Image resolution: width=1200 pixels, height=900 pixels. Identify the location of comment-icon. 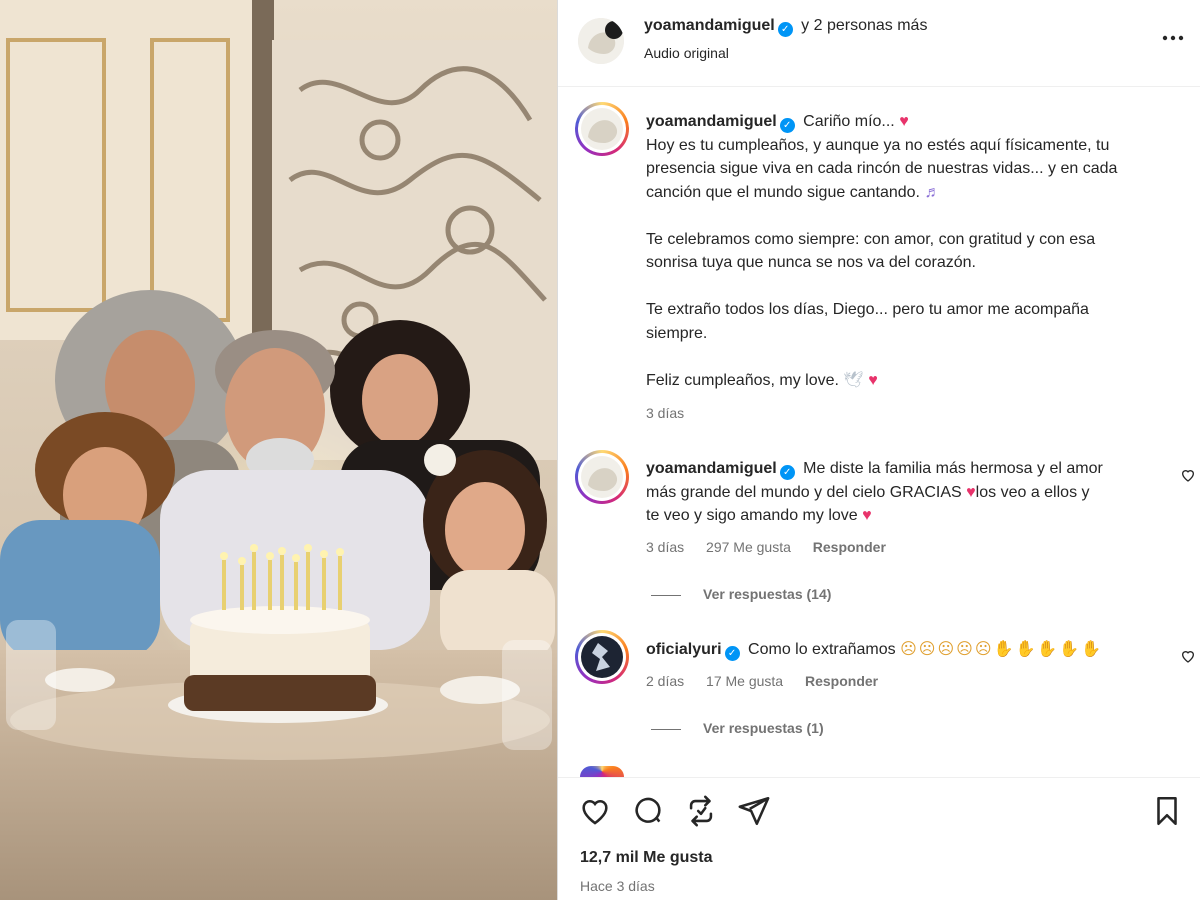
(648, 810).